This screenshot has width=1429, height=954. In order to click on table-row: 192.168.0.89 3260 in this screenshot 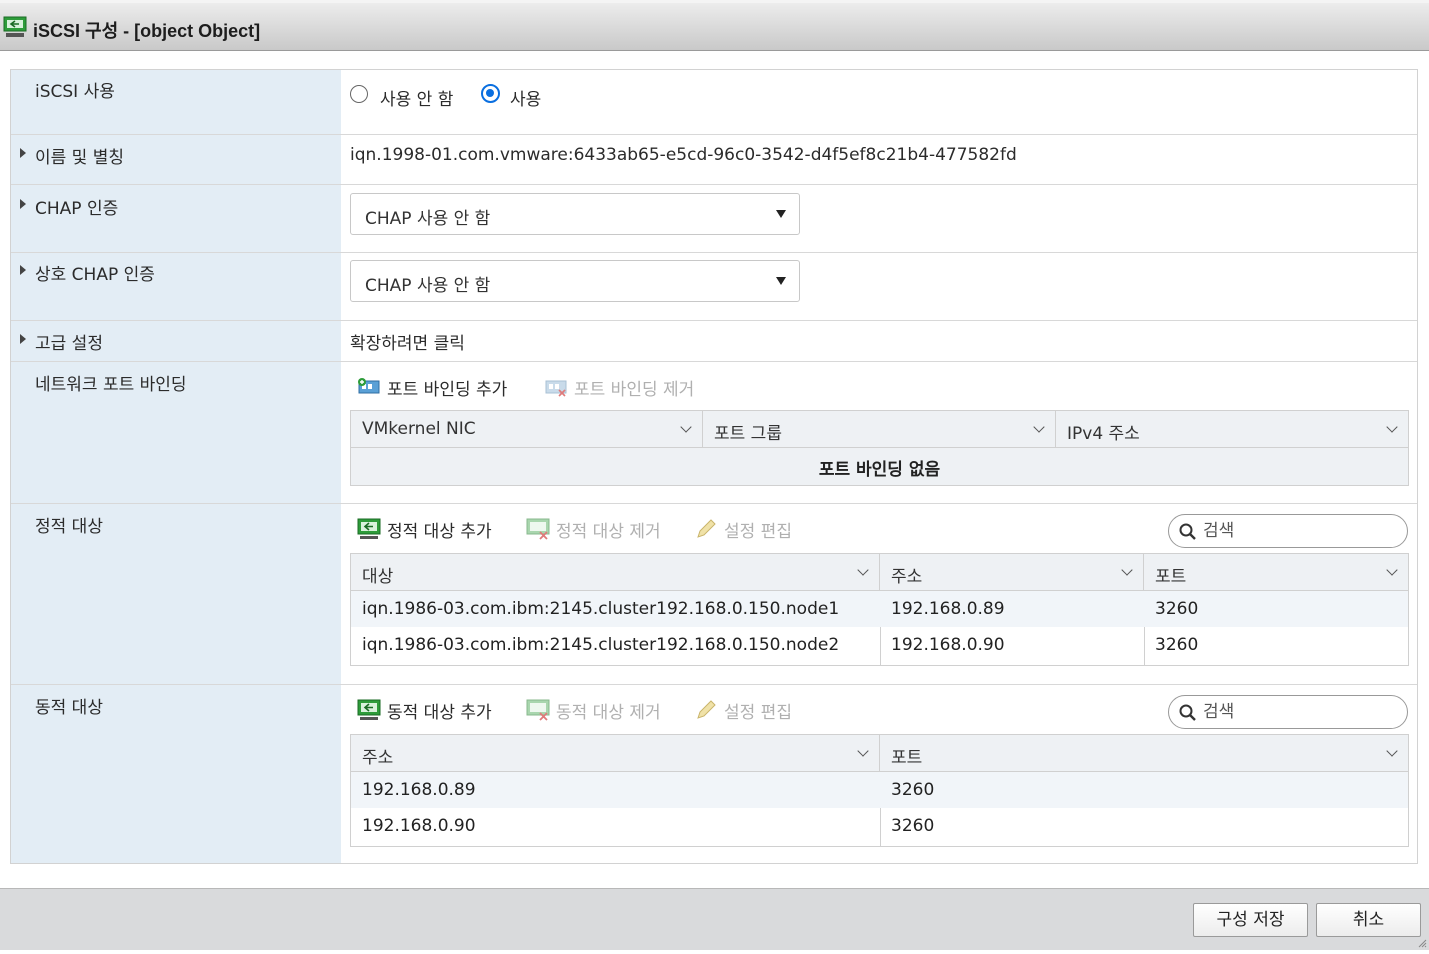, I will do `click(879, 790)`.